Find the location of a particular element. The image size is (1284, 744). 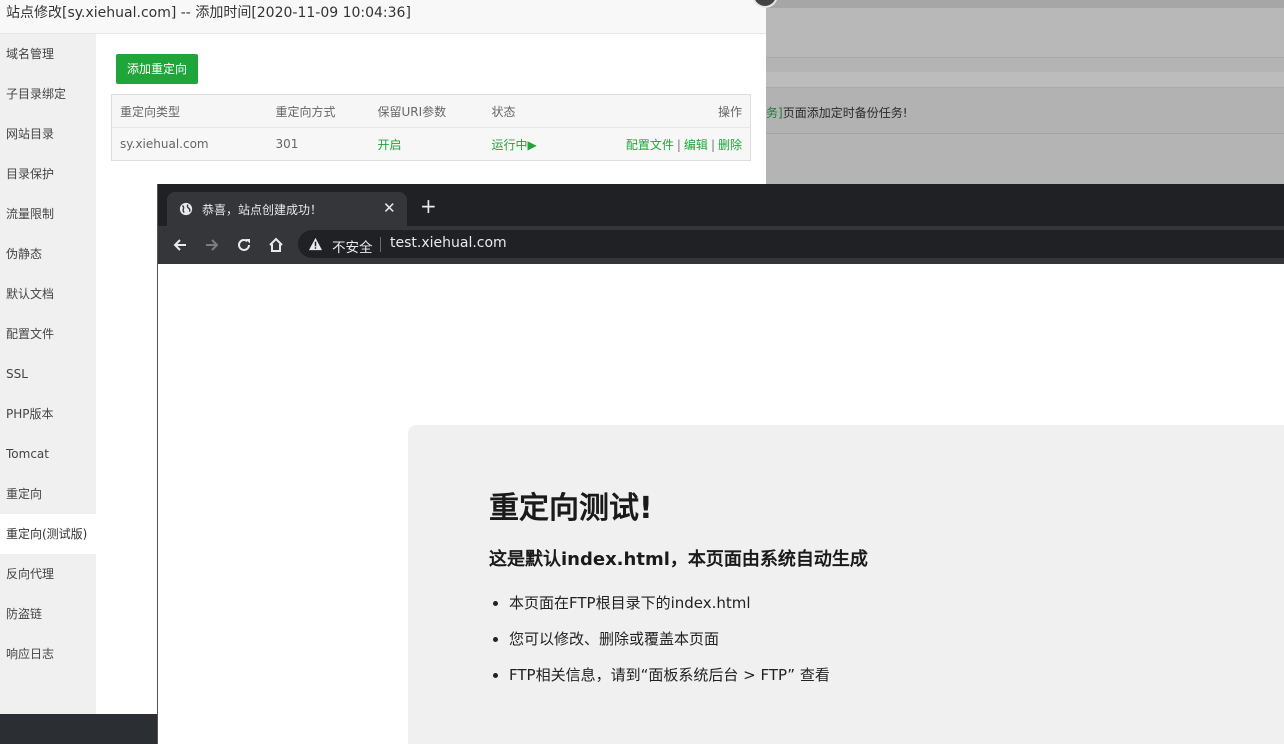

home-icon is located at coordinates (276, 245).